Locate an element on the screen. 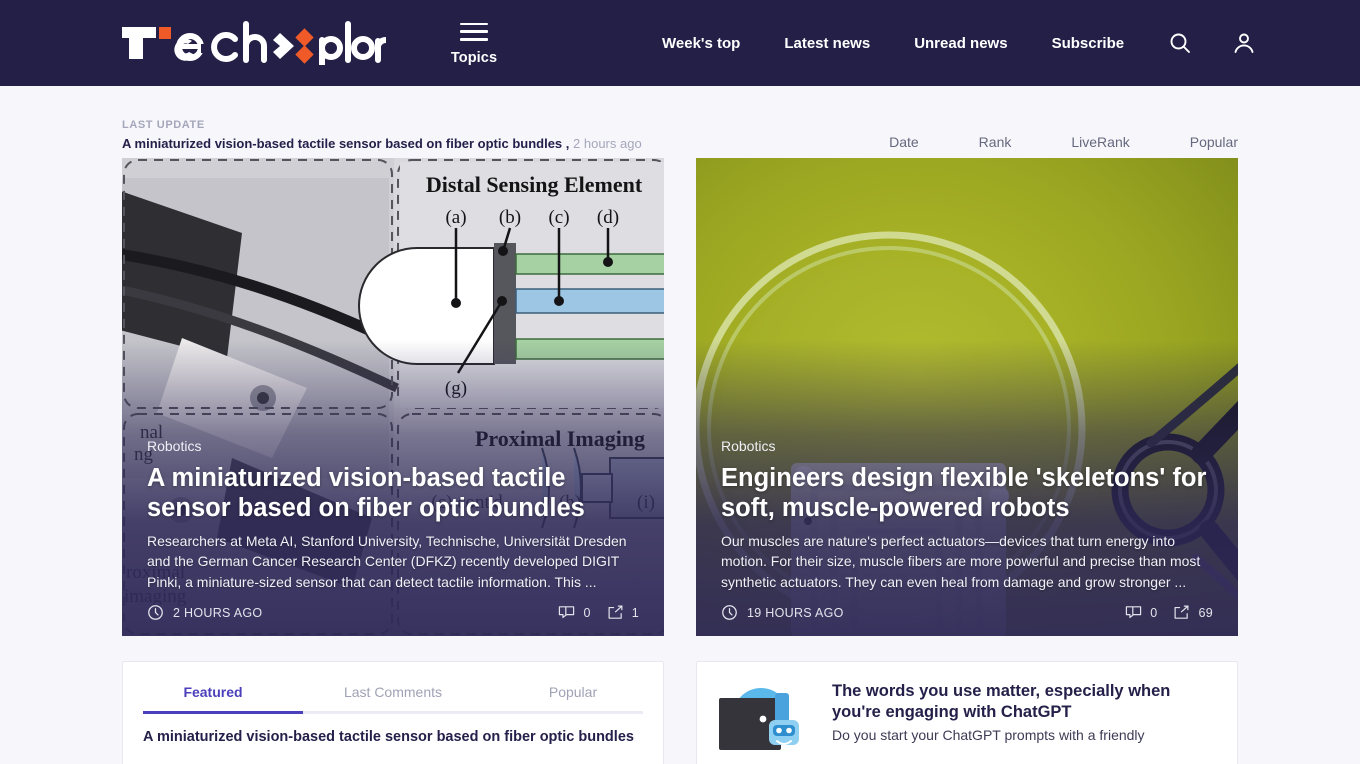 This screenshot has height=764, width=1360. featured-tabs: Featured Last Comments Popular is located at coordinates (393, 688).